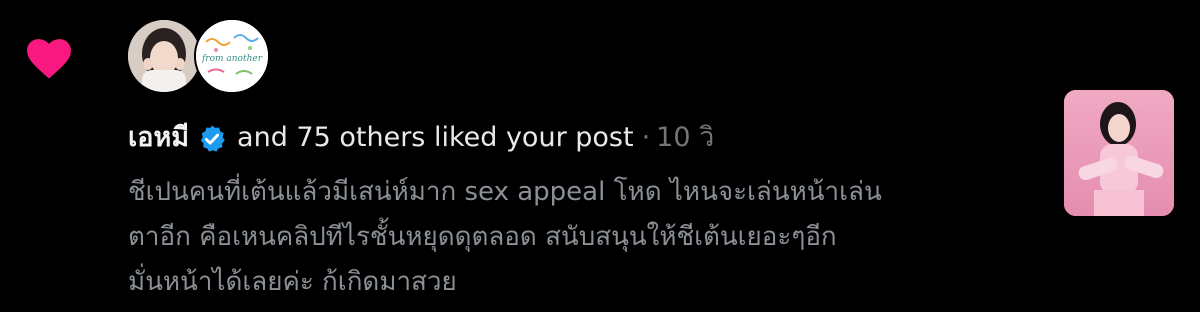  I want to click on timestamp: 10 วิ, so click(685, 137).